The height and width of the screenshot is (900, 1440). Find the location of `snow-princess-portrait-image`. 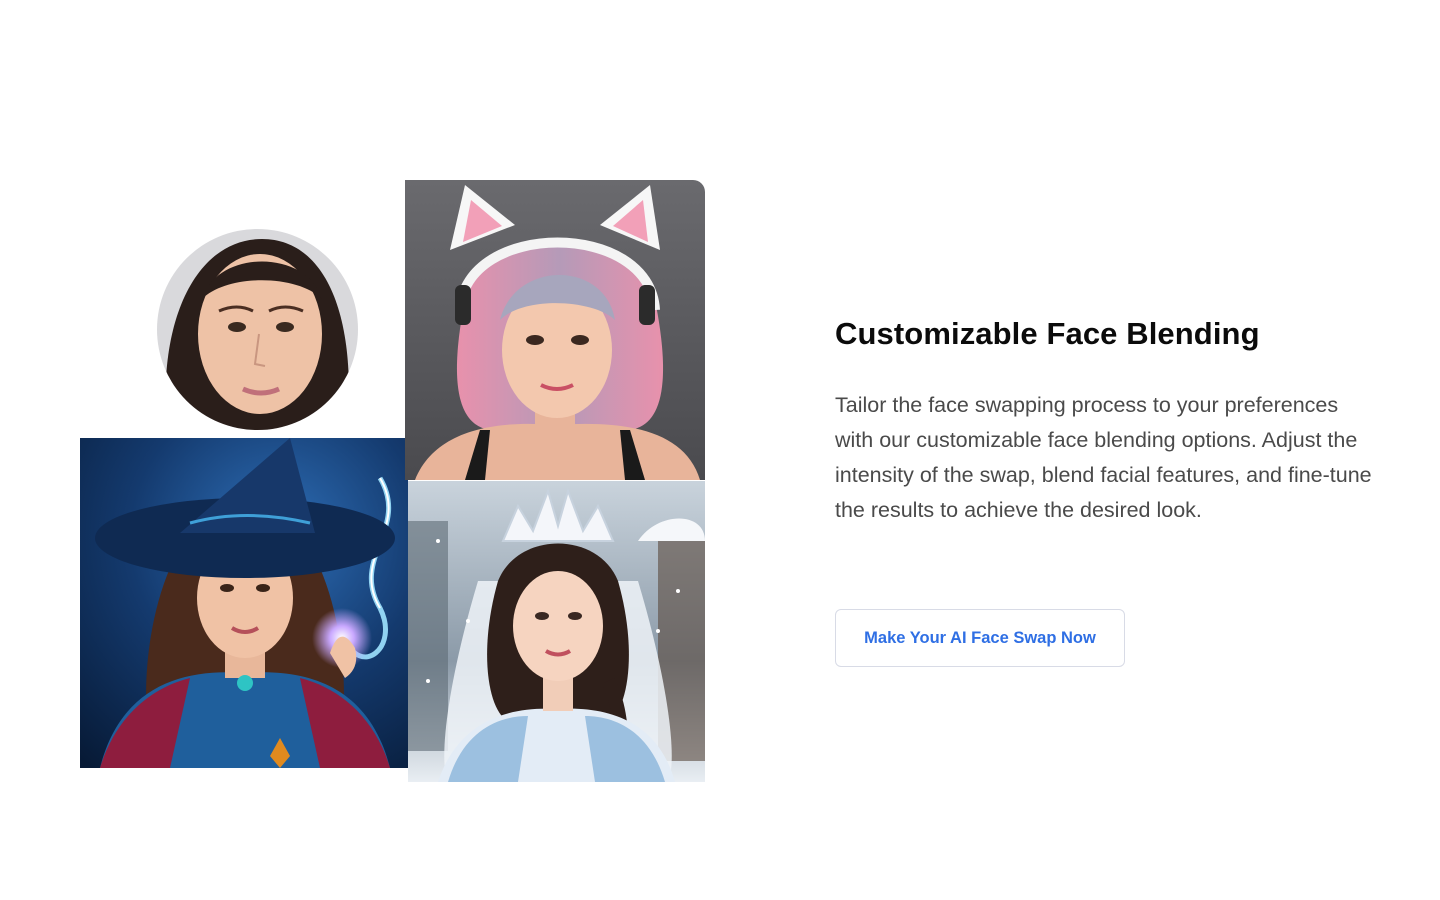

snow-princess-portrait-image is located at coordinates (556, 631).